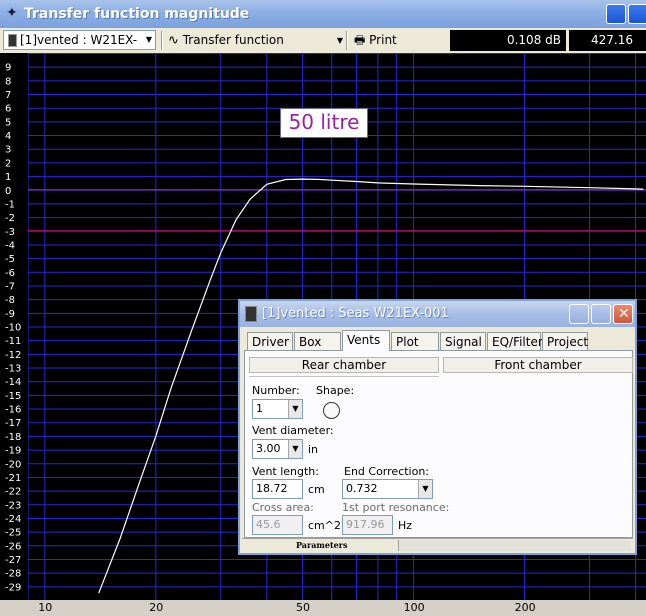  I want to click on close-icon: ✕, so click(624, 314).